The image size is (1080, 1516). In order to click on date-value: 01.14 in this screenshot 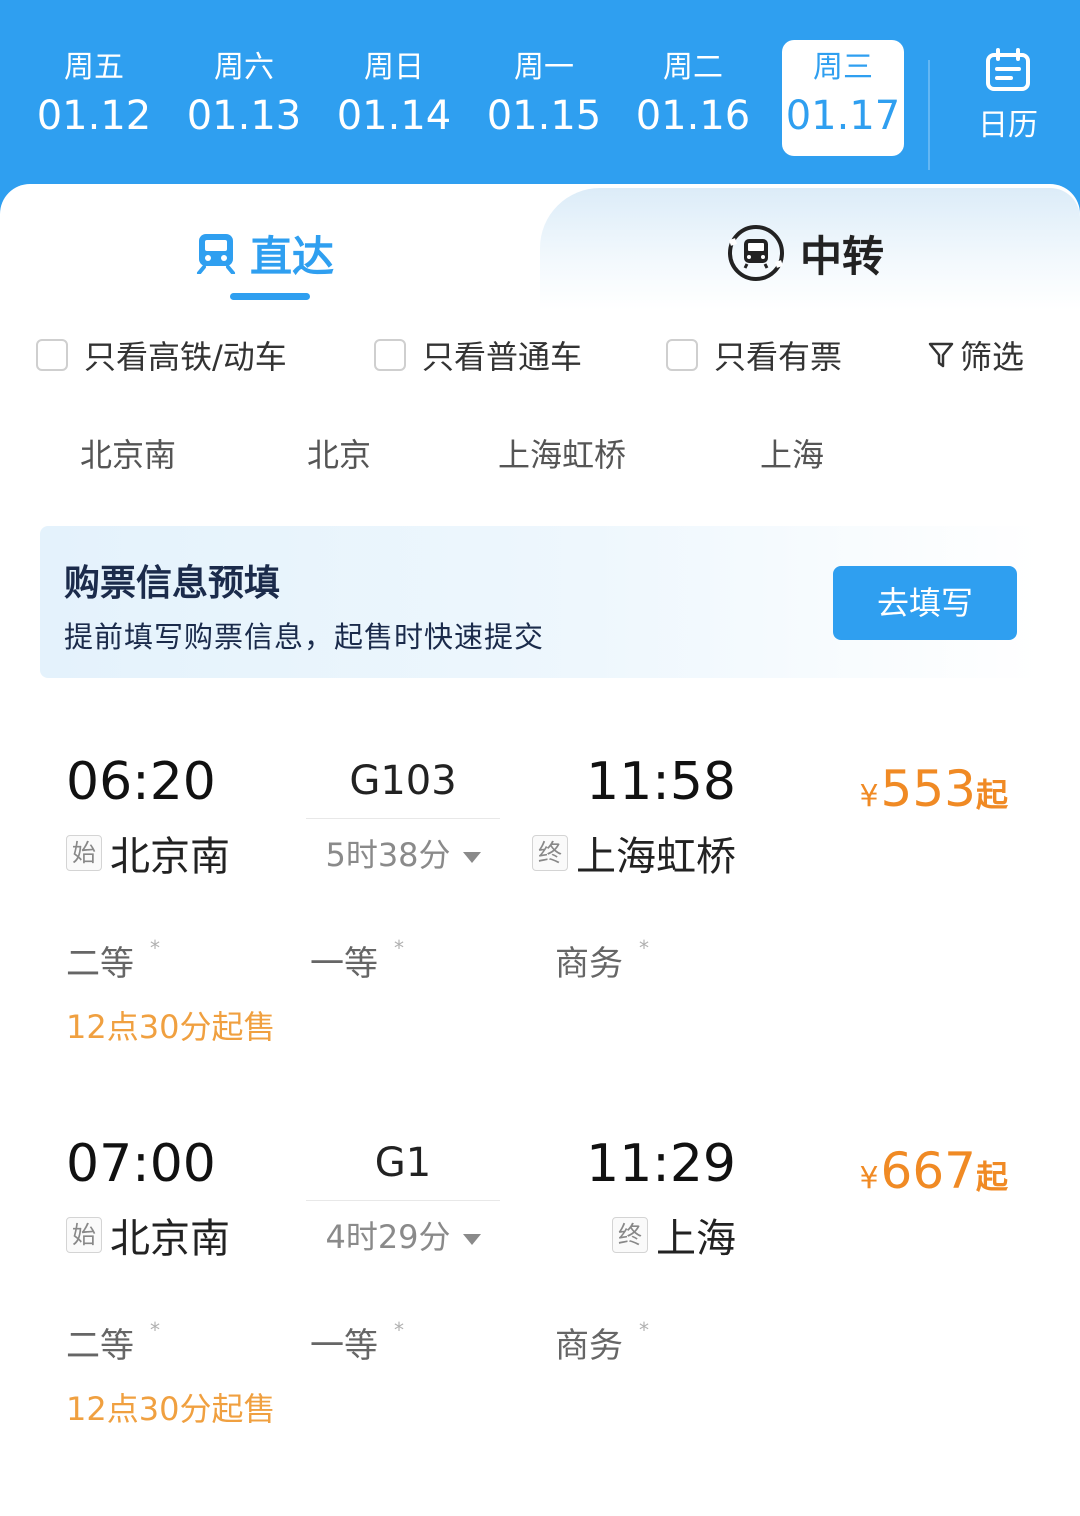, I will do `click(394, 116)`.